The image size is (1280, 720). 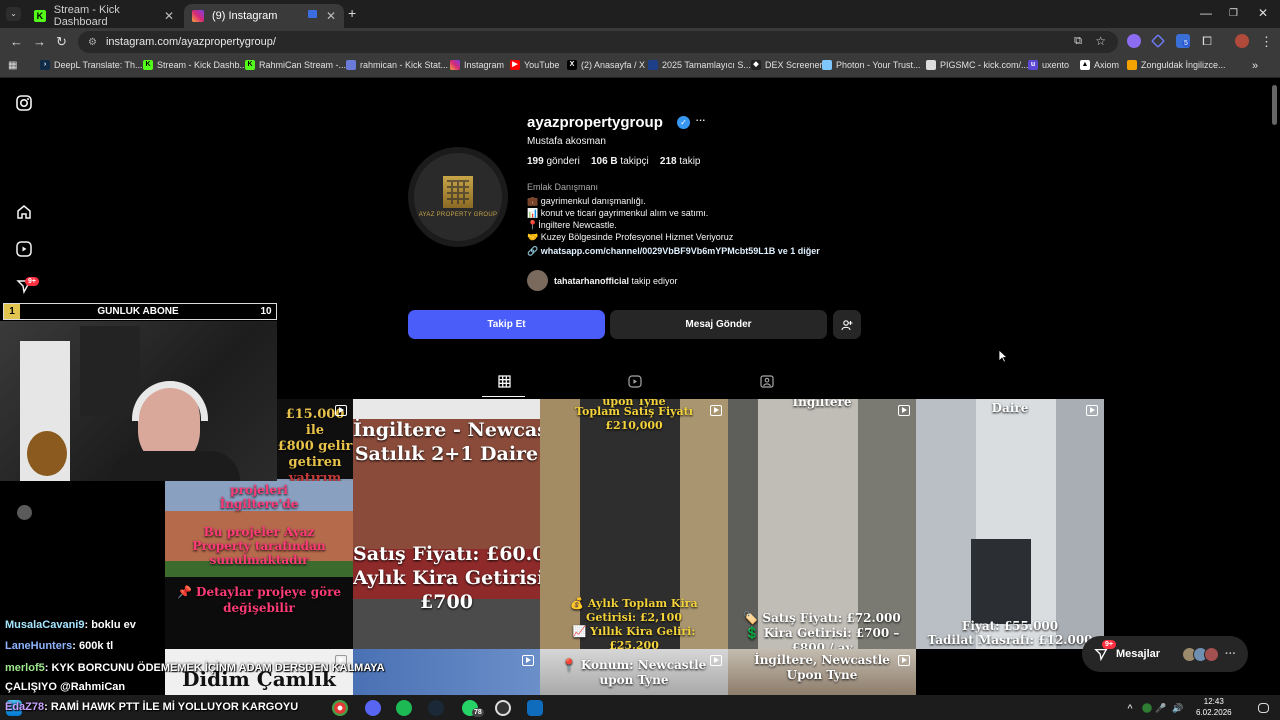 I want to click on volume-icon: 🔊, so click(x=1178, y=708).